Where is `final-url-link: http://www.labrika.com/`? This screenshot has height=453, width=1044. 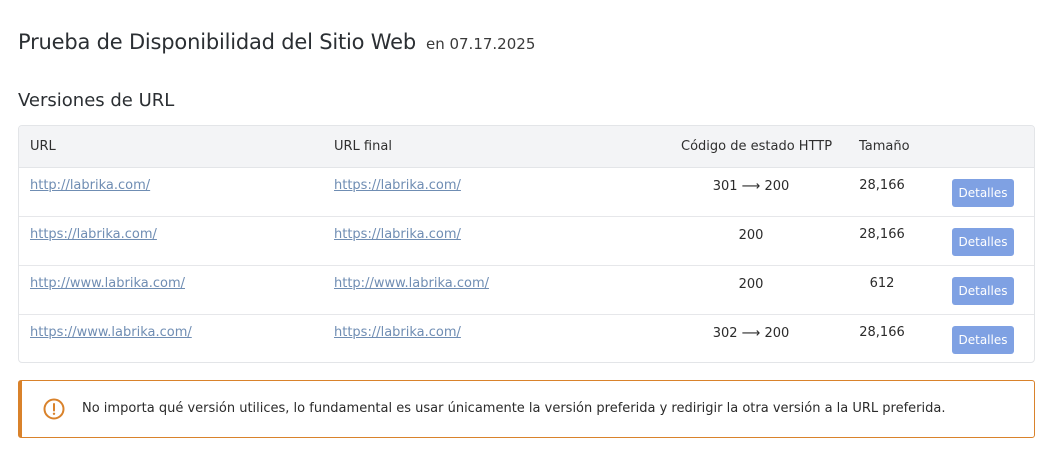 final-url-link: http://www.labrika.com/ is located at coordinates (411, 283).